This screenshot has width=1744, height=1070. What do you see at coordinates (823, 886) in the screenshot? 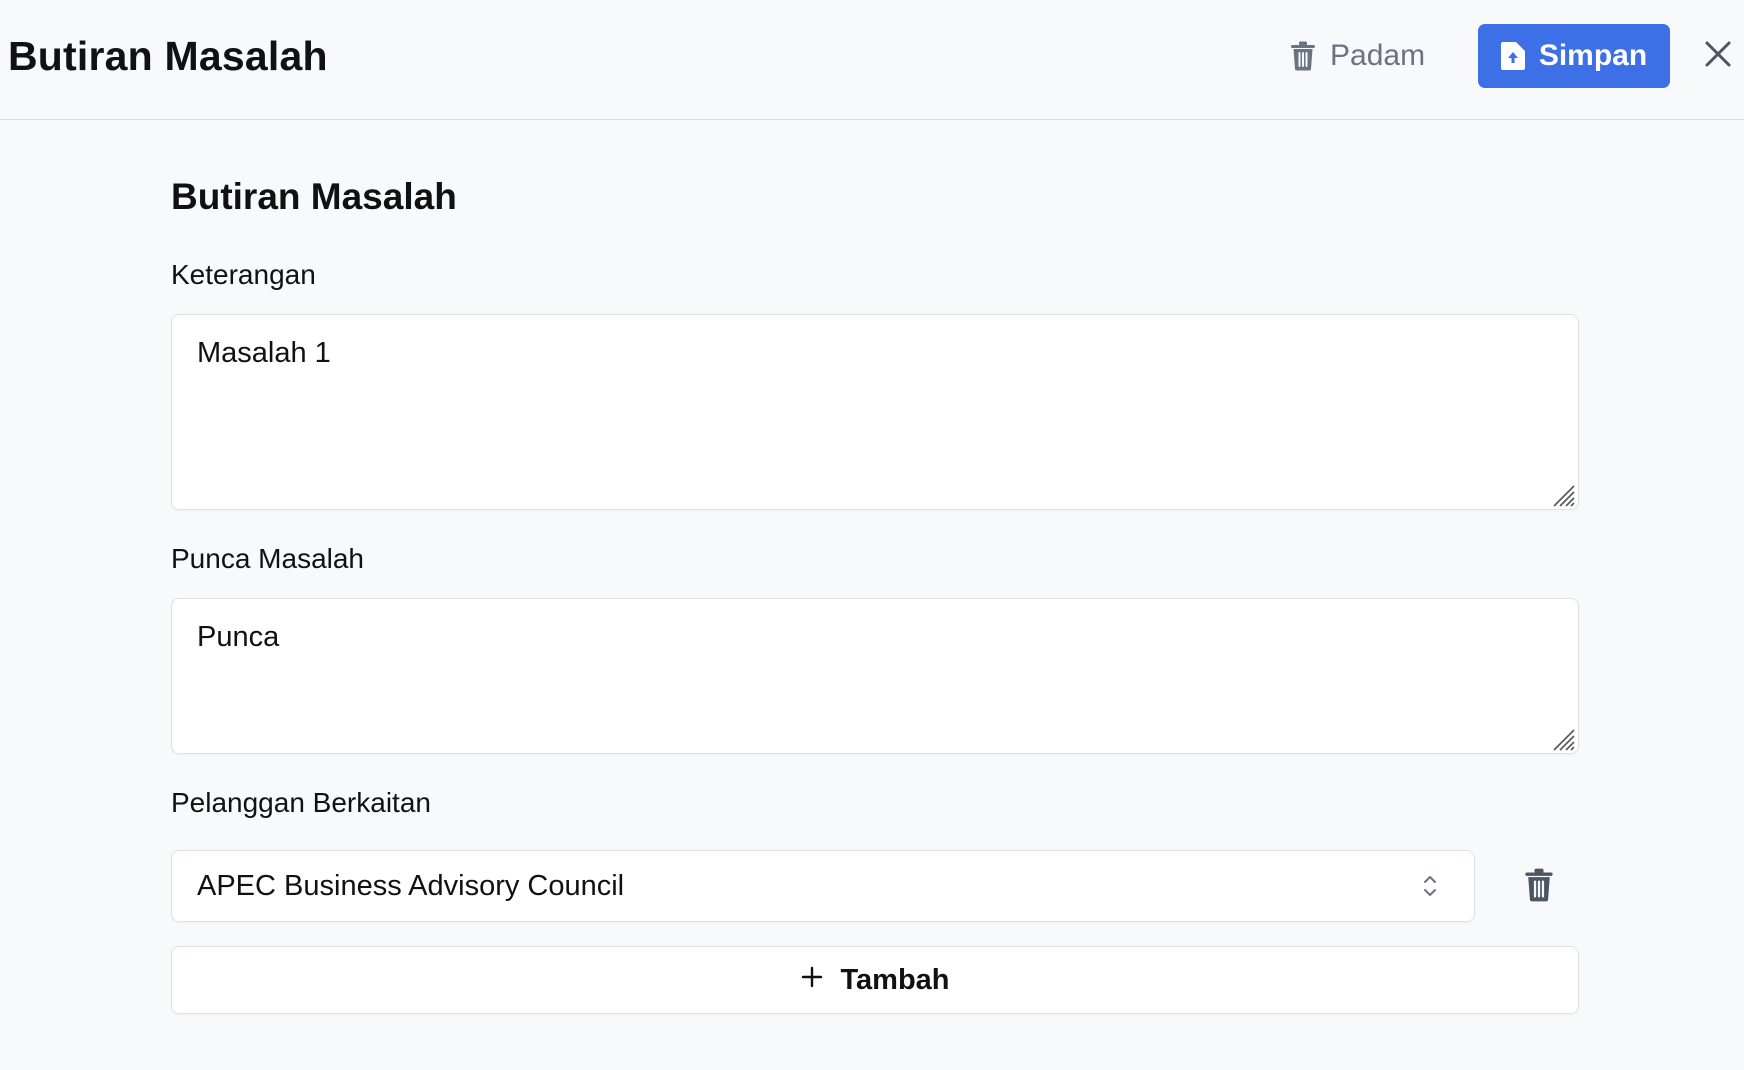
I see `pelanggan-select: APEC Business Advisory Council` at bounding box center [823, 886].